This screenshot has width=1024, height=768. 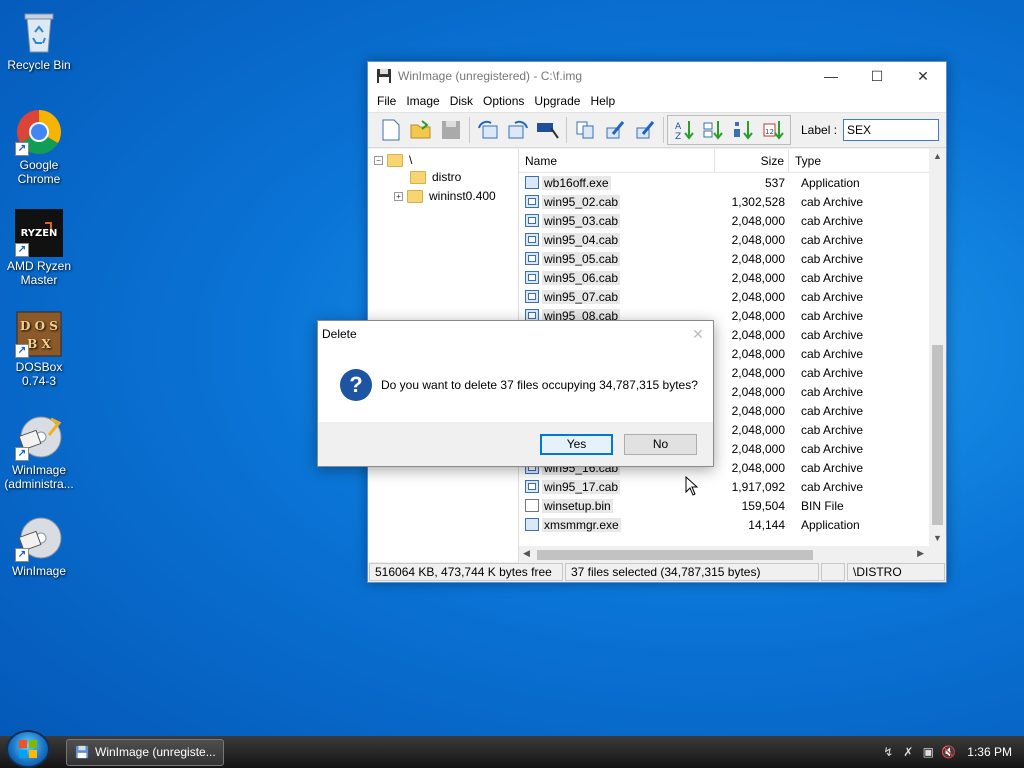 I want to click on file-row: winsetup.bin 159,504 BIN File, so click(x=732, y=505).